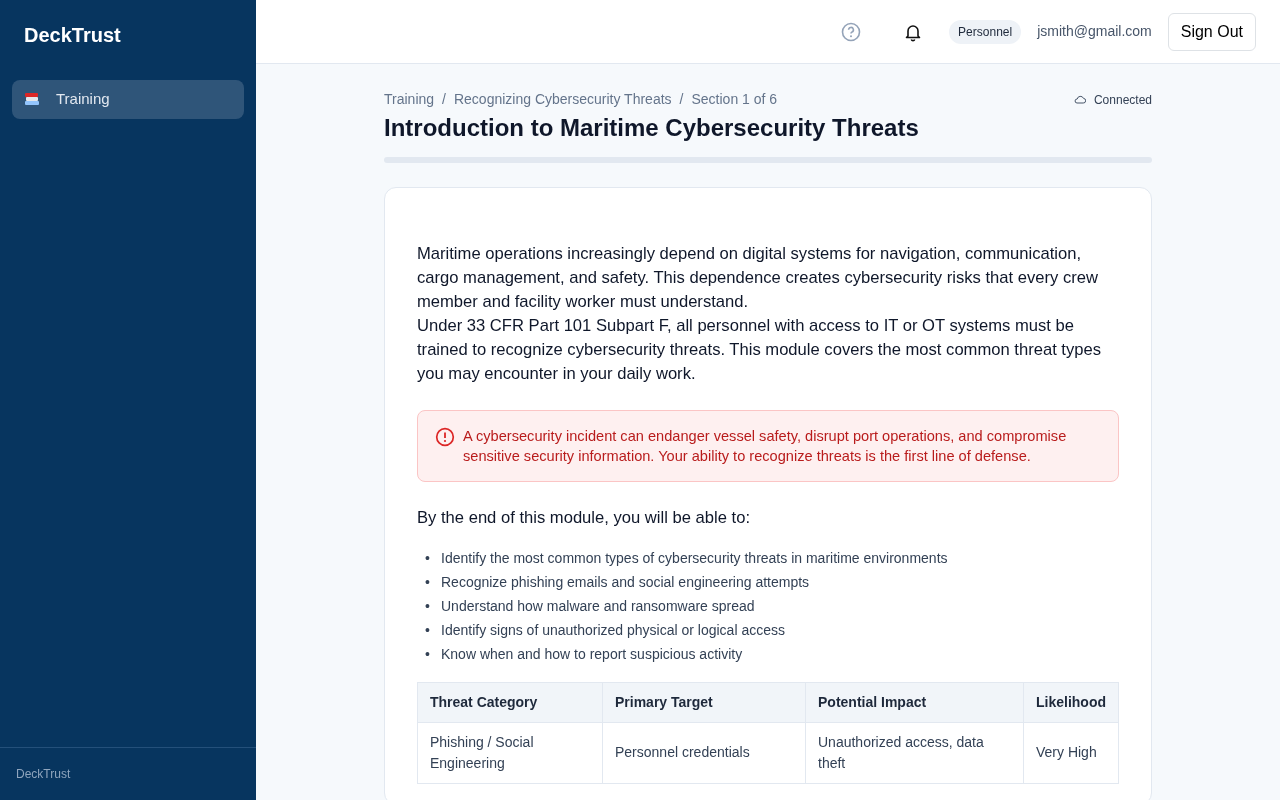 The width and height of the screenshot is (1280, 800). What do you see at coordinates (1079, 99) in the screenshot?
I see `cloud-icon` at bounding box center [1079, 99].